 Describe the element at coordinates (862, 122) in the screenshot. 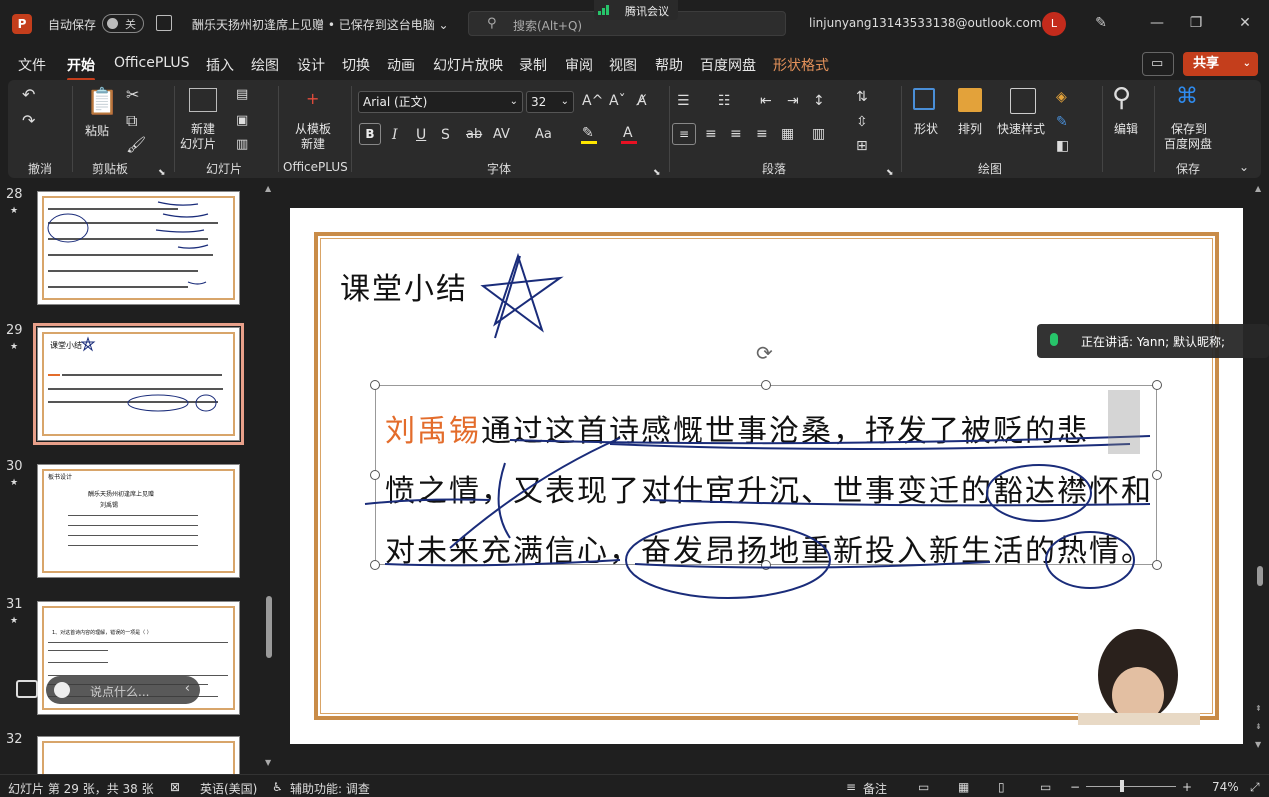

I see `align-text-icon: ⇳` at that location.